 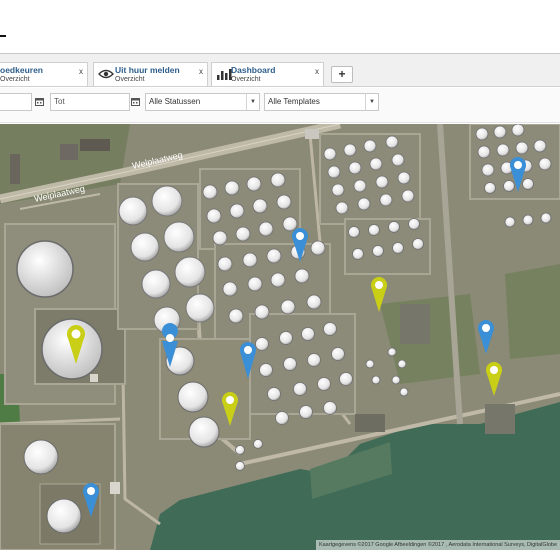 I want to click on tab-uit-huur-melden: Uit huur melden Overzicht x, so click(x=150, y=74).